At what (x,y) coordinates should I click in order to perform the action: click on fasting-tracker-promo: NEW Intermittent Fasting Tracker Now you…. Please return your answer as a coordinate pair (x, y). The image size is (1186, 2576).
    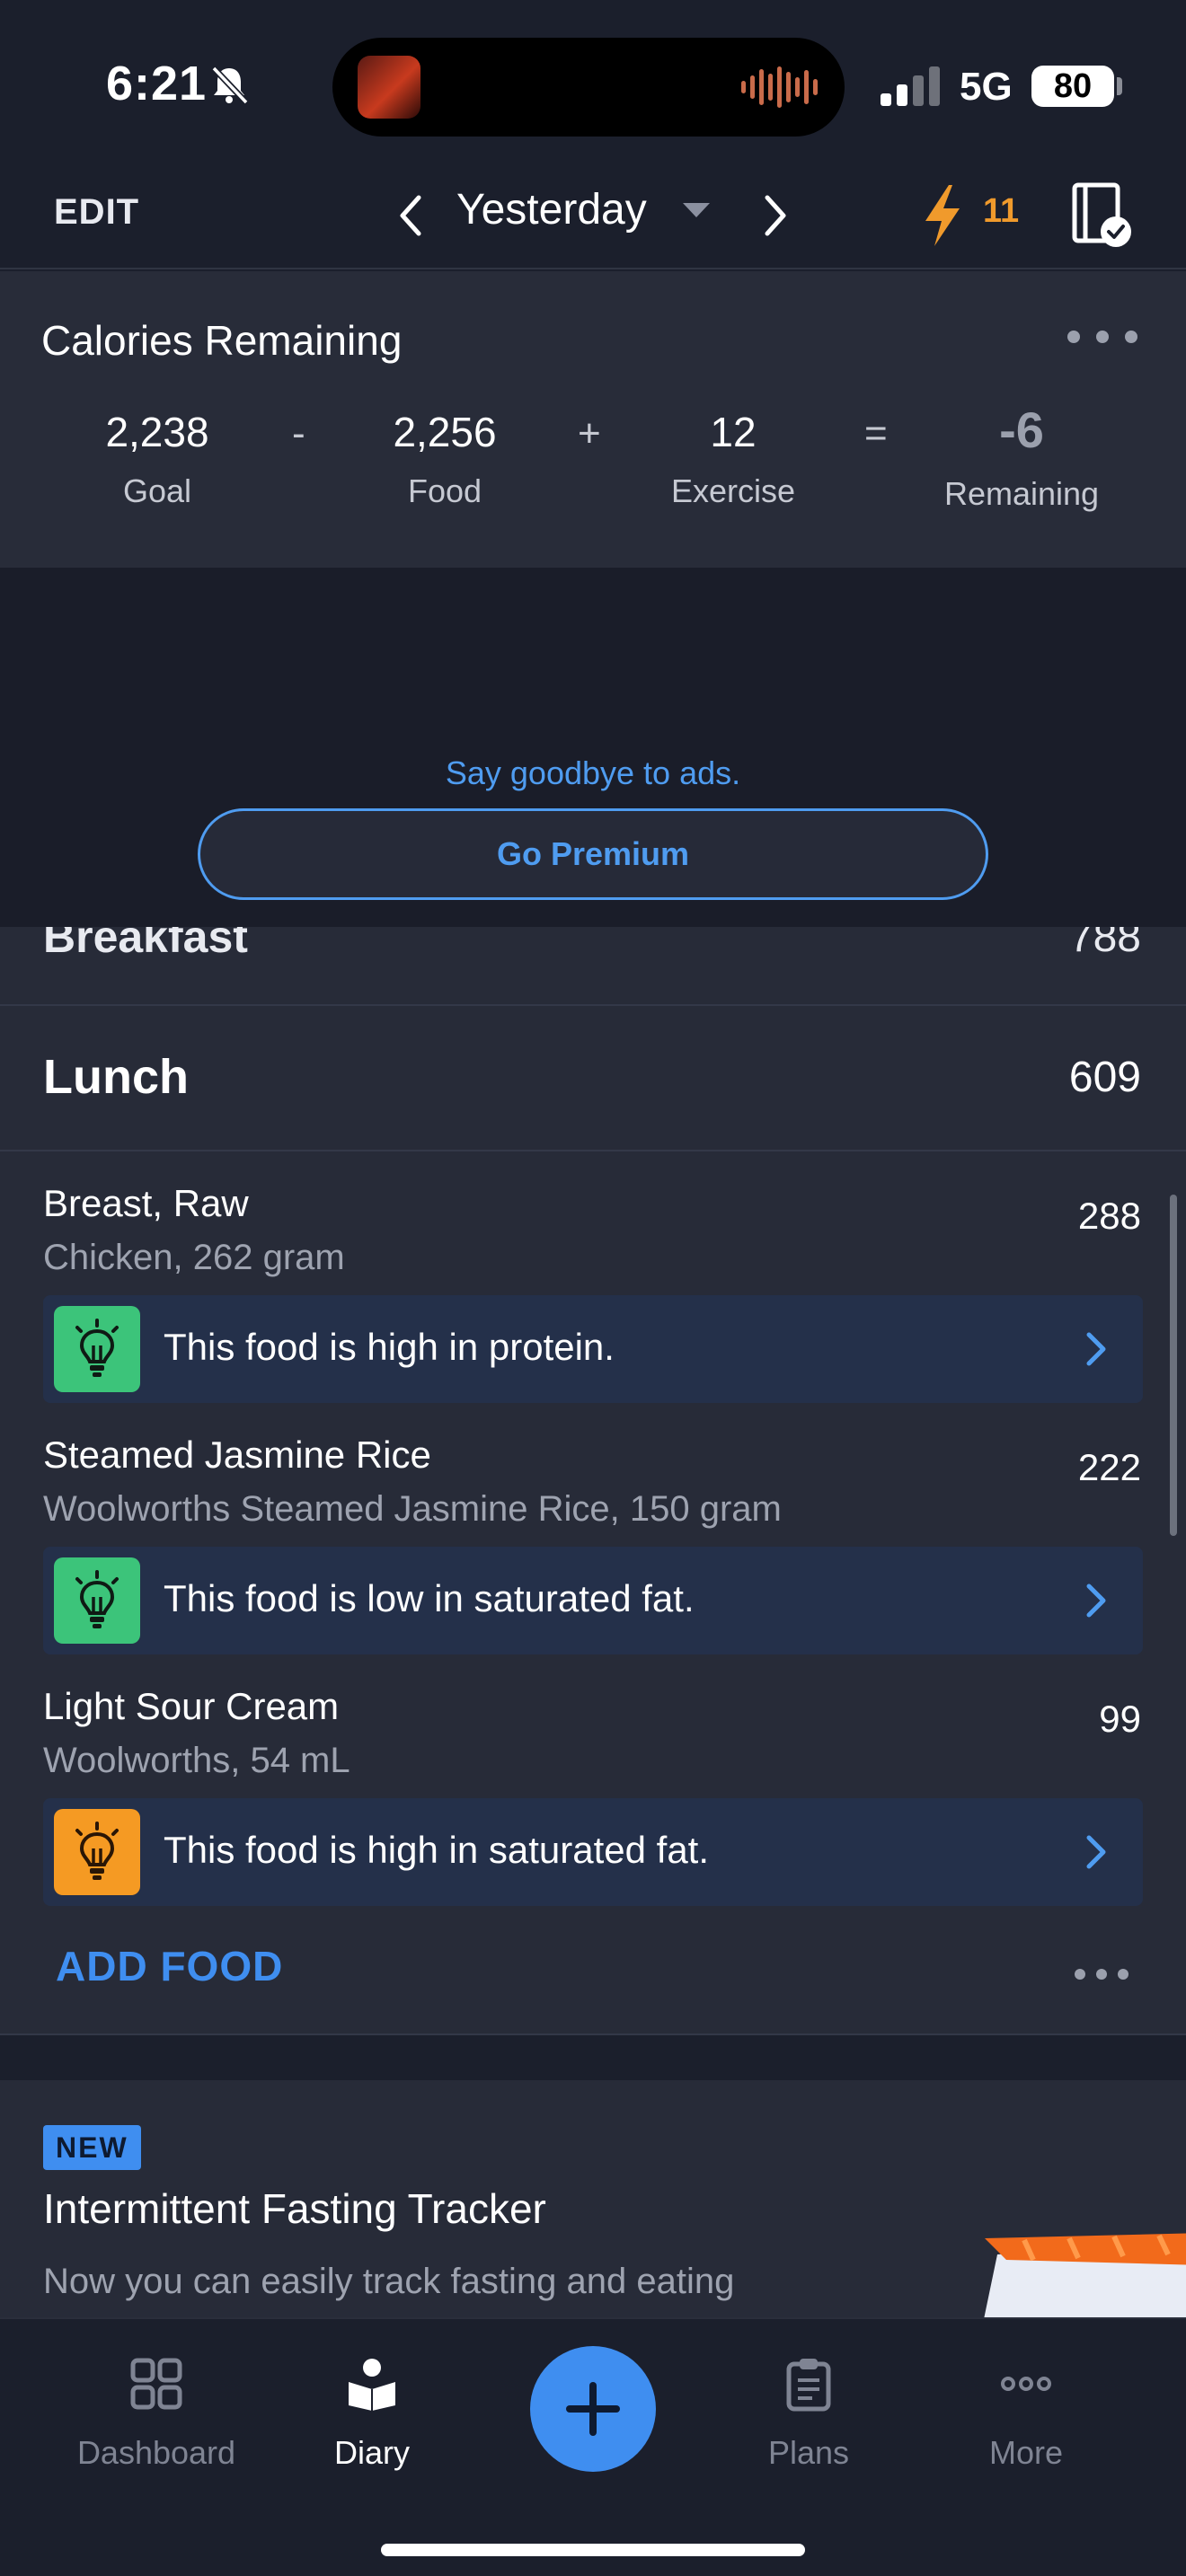
    Looking at the image, I should click on (593, 2198).